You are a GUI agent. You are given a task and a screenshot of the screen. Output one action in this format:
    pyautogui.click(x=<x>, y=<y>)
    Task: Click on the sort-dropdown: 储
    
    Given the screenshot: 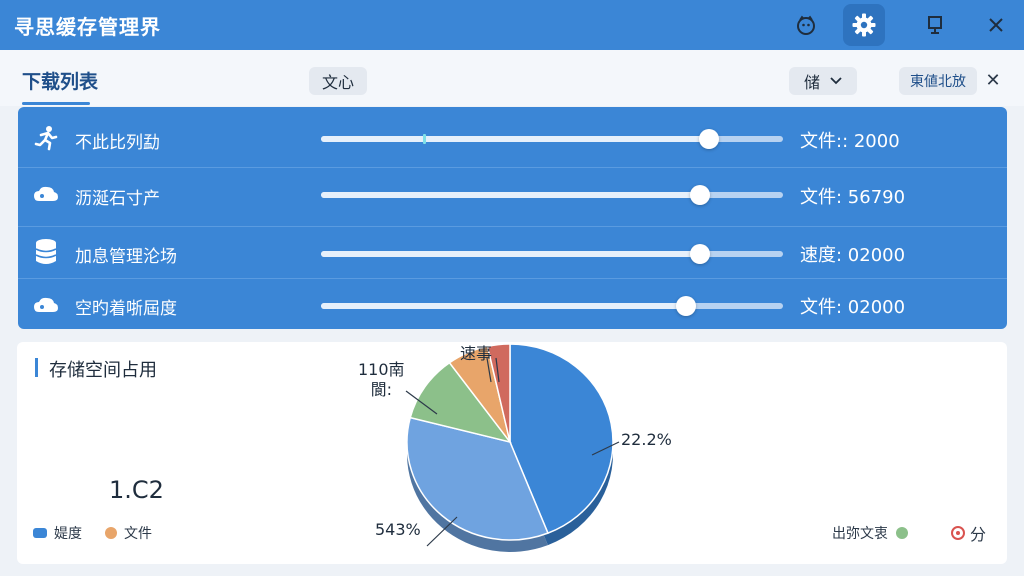 What is the action you would take?
    pyautogui.click(x=823, y=81)
    